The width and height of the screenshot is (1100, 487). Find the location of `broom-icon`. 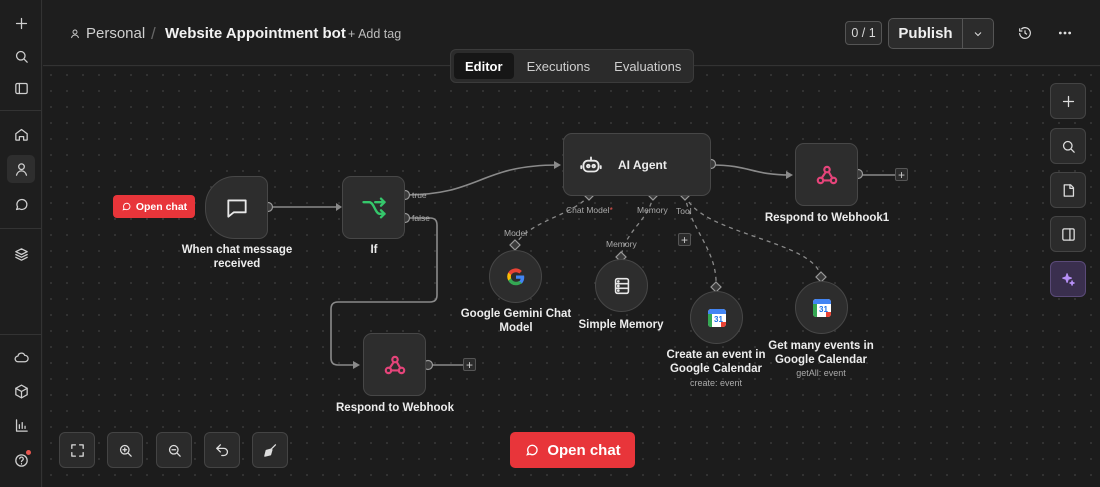

broom-icon is located at coordinates (269, 450).